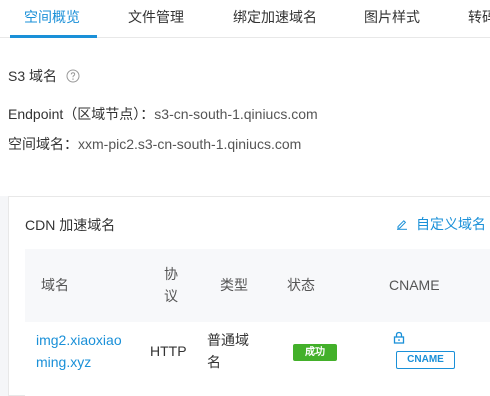 This screenshot has height=396, width=490. I want to click on lock-icon, so click(399, 337).